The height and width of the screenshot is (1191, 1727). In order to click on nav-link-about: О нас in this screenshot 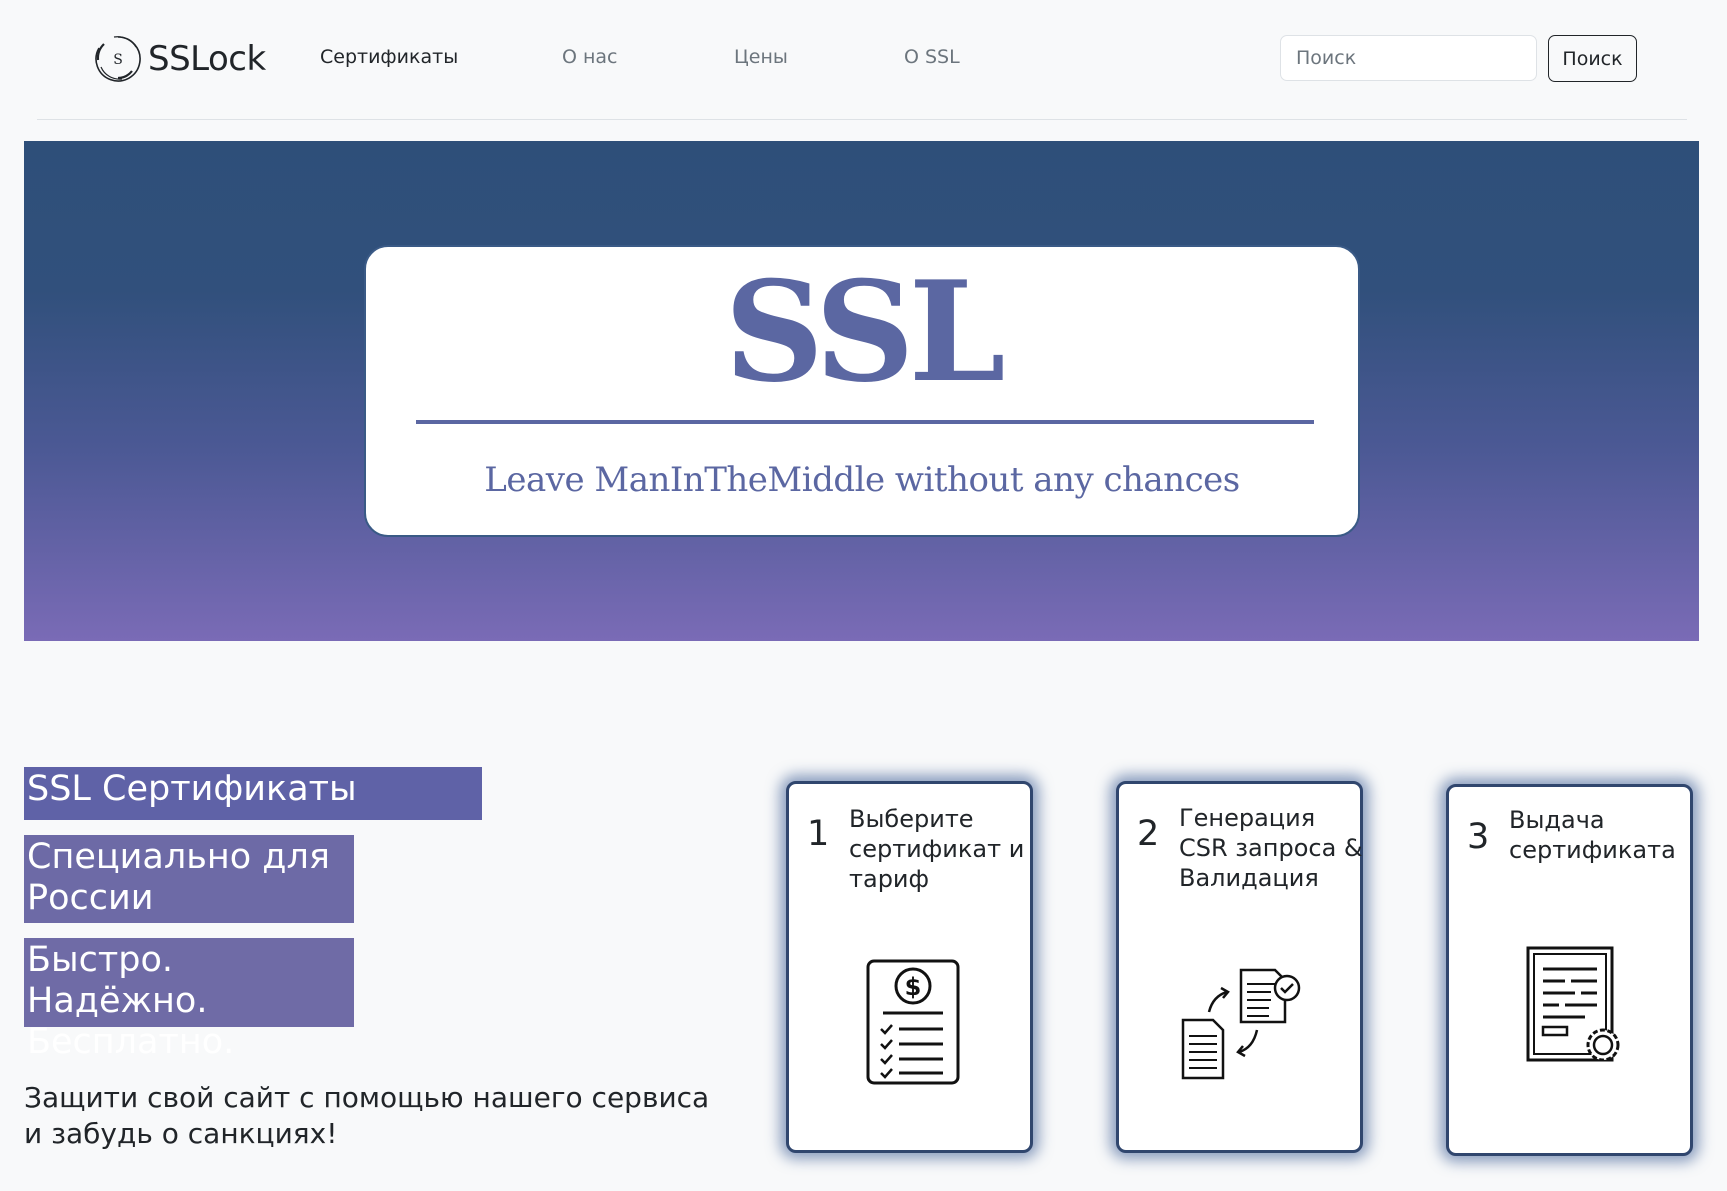, I will do `click(590, 57)`.